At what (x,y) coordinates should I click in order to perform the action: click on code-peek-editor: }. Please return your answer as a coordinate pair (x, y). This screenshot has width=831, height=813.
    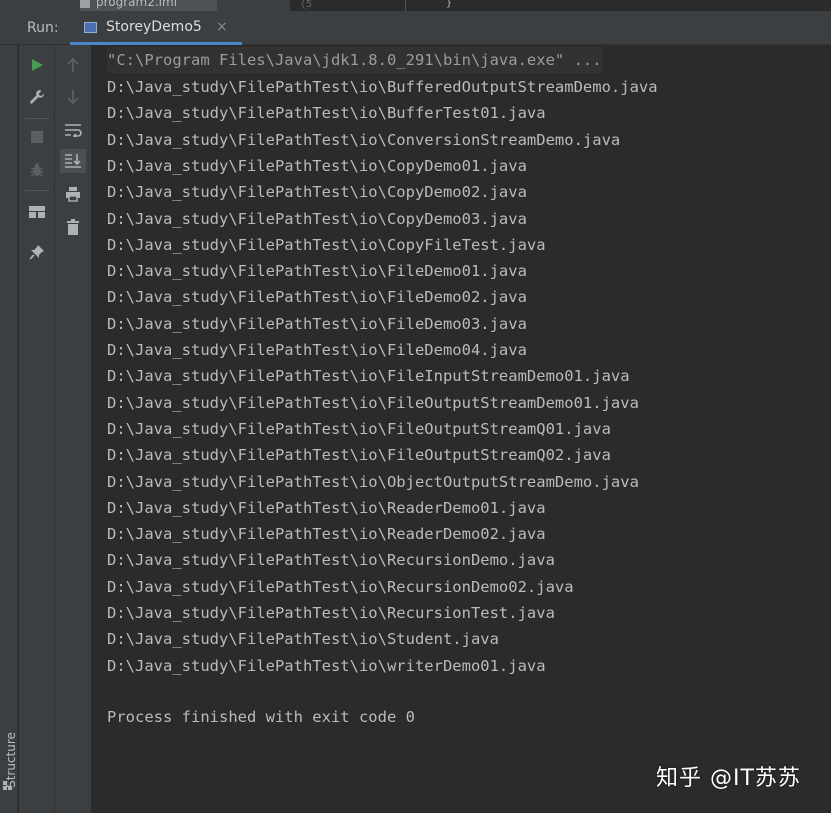
    Looking at the image, I should click on (618, 5).